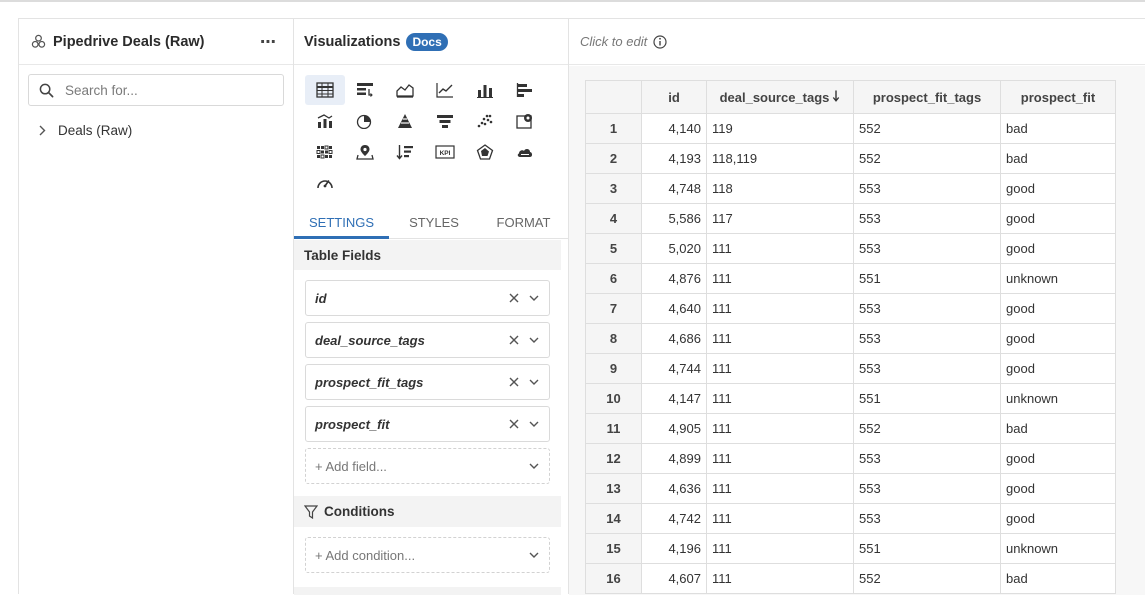 Image resolution: width=1145 pixels, height=595 pixels. I want to click on word-cloud-icon, so click(525, 152).